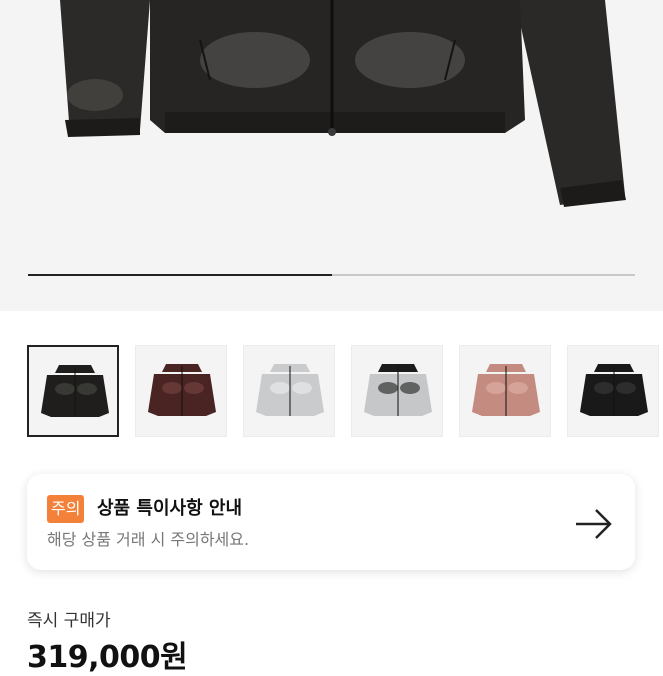 The image size is (663, 676). I want to click on notice-card: 주의 상품 특이사항 안내 해당 상품 거래 시 주의하세요., so click(331, 522).